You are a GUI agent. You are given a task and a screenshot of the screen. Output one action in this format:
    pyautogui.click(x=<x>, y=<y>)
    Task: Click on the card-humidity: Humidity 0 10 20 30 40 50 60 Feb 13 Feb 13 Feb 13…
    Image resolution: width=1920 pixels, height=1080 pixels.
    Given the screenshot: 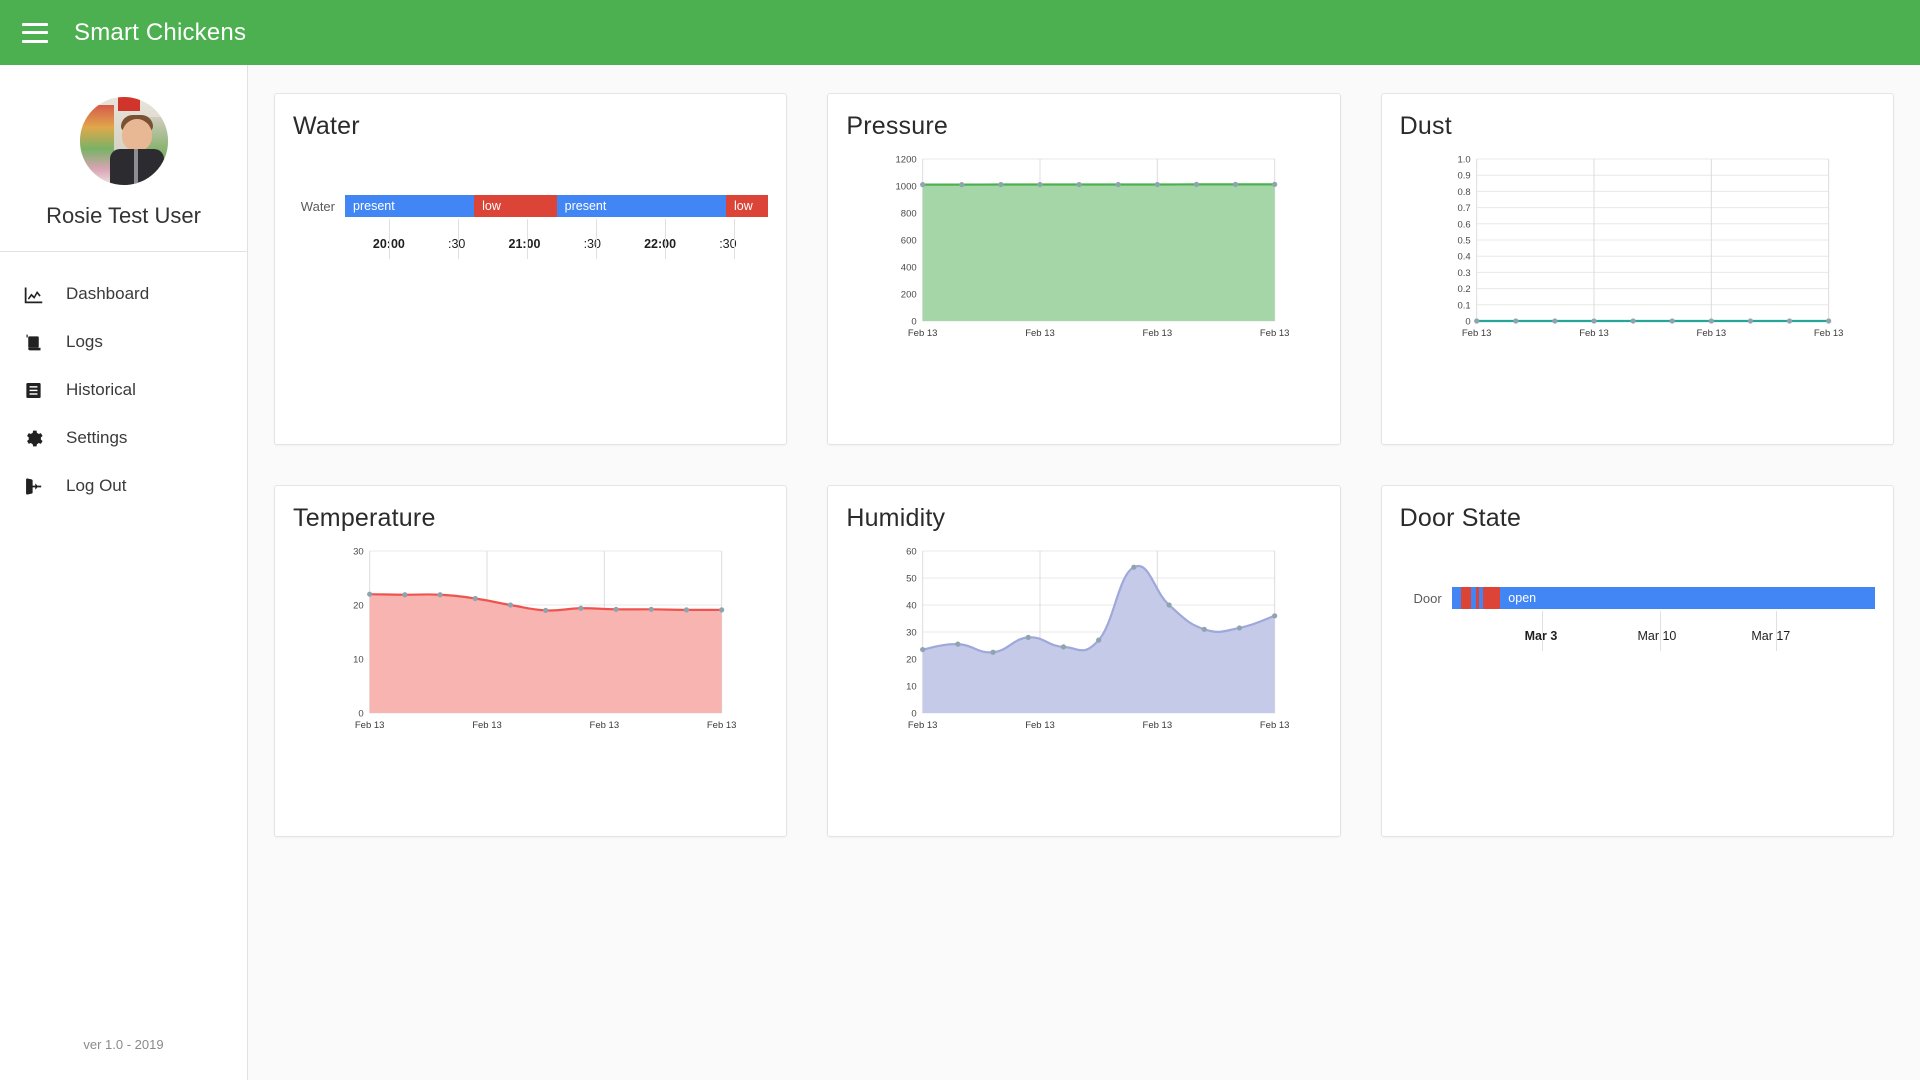 What is the action you would take?
    pyautogui.click(x=1084, y=661)
    